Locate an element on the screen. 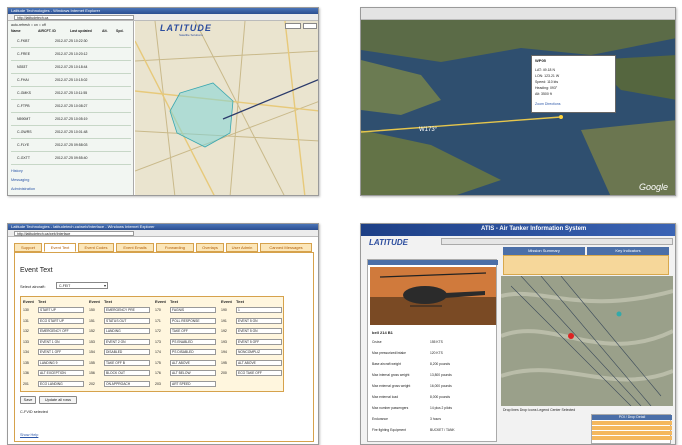 The height and width of the screenshot is (445, 682). panel-header is located at coordinates (433, 262).